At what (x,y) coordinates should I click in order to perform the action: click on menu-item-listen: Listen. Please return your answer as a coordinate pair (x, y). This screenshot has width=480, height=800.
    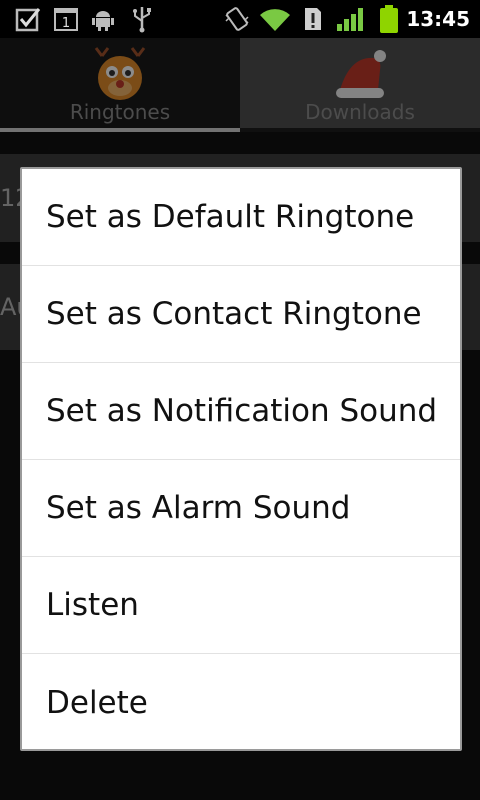
    Looking at the image, I should click on (241, 605).